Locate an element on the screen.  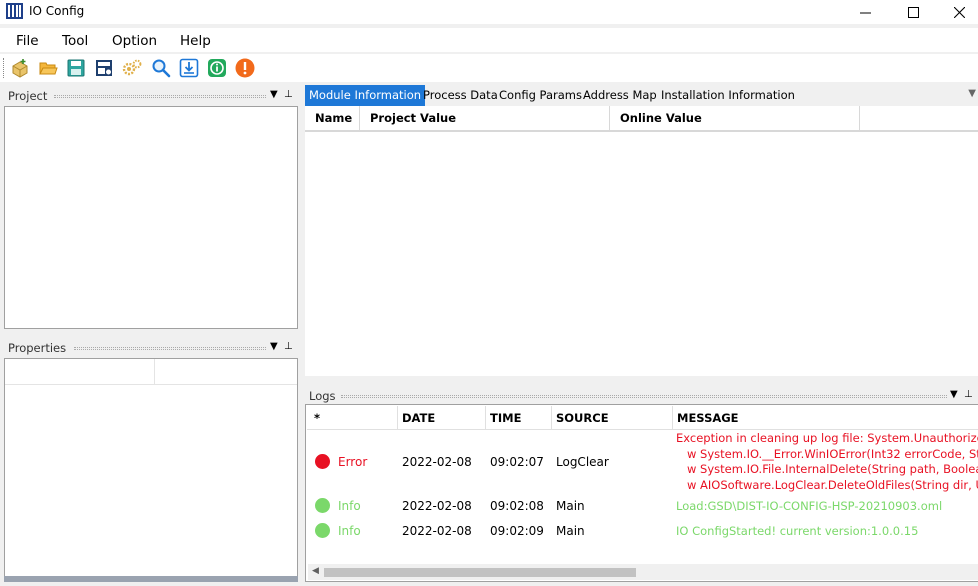
close-button is located at coordinates (957, 12).